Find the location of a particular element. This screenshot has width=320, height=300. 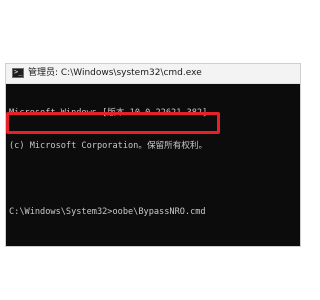

title-bar: >_ 管理员: C:\Windows\system32\cmd.exe is located at coordinates (153, 74).